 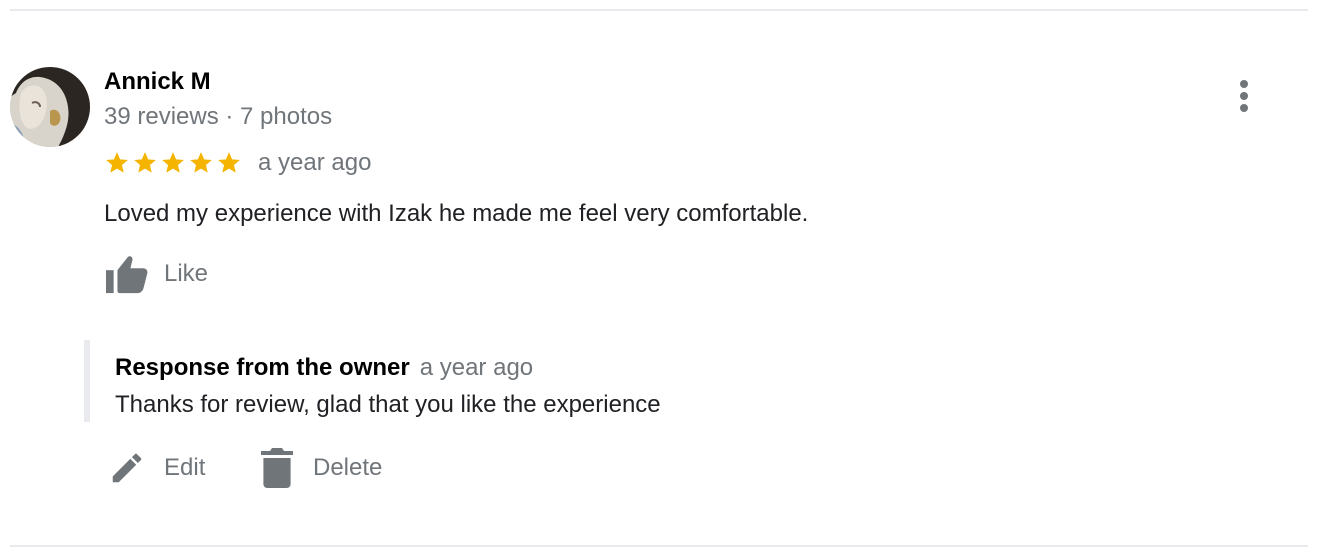 What do you see at coordinates (315, 162) in the screenshot?
I see `review-date: a year ago` at bounding box center [315, 162].